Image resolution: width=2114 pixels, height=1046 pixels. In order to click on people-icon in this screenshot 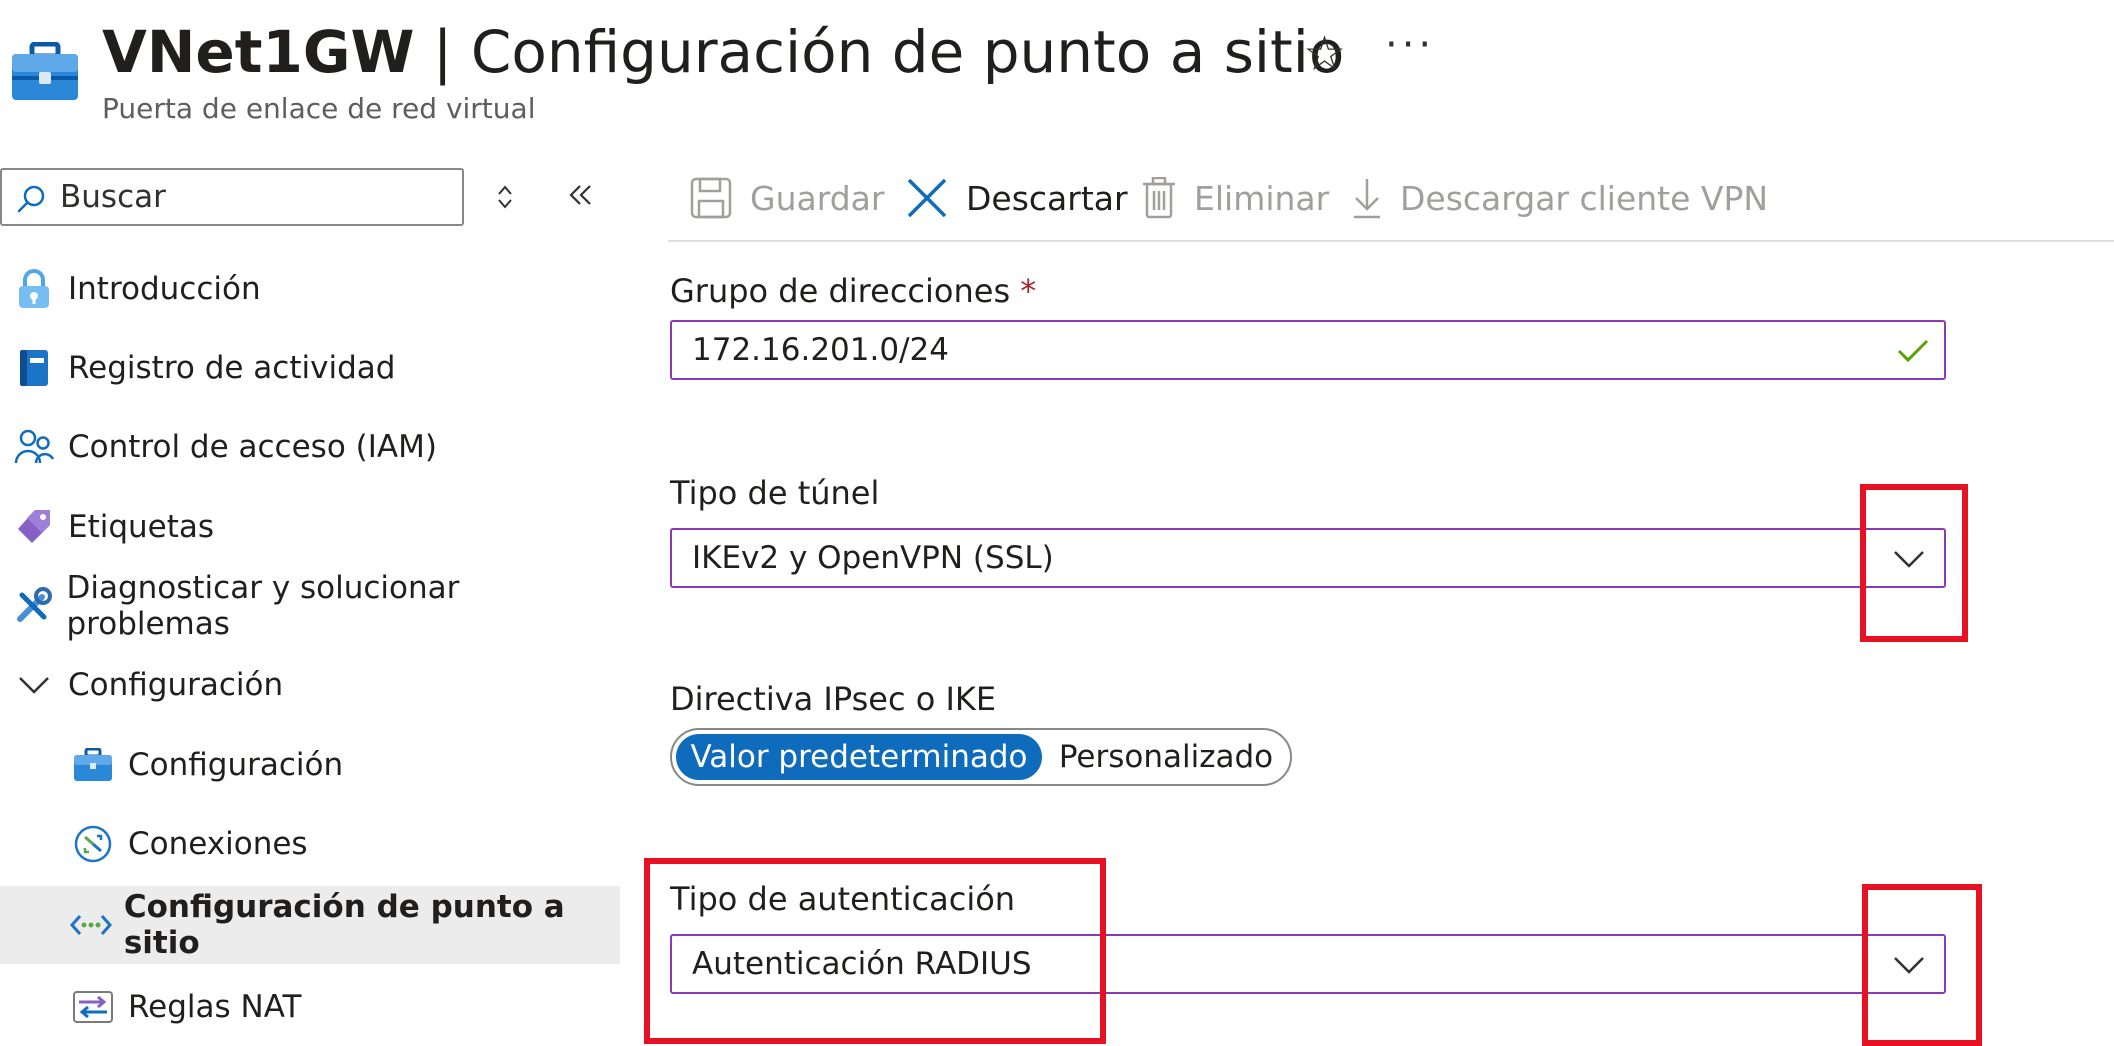, I will do `click(34, 447)`.